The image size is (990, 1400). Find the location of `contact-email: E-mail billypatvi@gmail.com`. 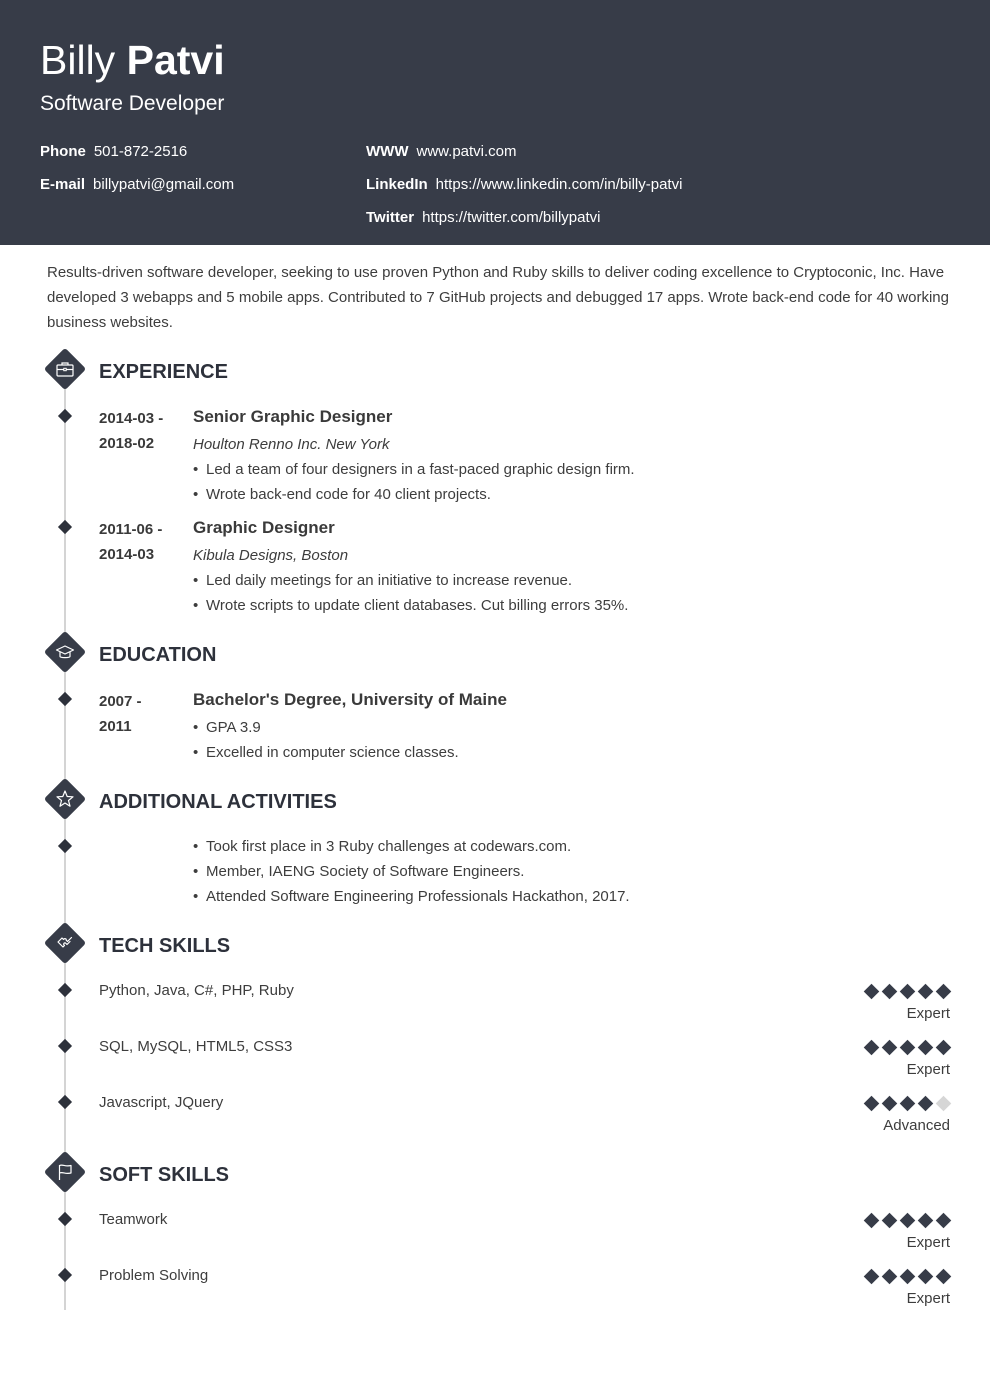

contact-email: E-mail billypatvi@gmail.com is located at coordinates (137, 185).